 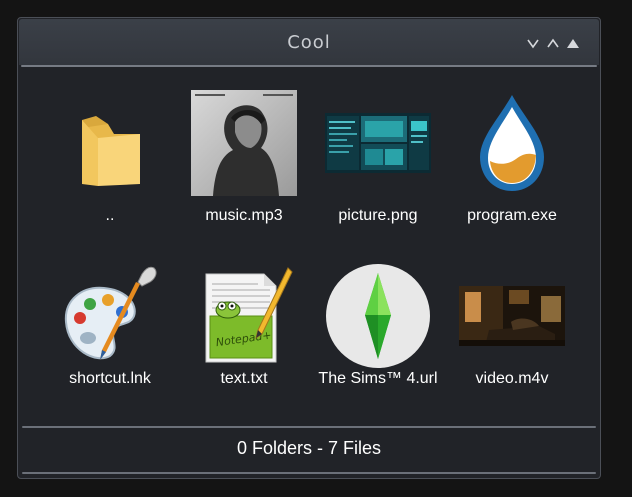 I want to click on album-art-thumbnail, so click(x=244, y=143).